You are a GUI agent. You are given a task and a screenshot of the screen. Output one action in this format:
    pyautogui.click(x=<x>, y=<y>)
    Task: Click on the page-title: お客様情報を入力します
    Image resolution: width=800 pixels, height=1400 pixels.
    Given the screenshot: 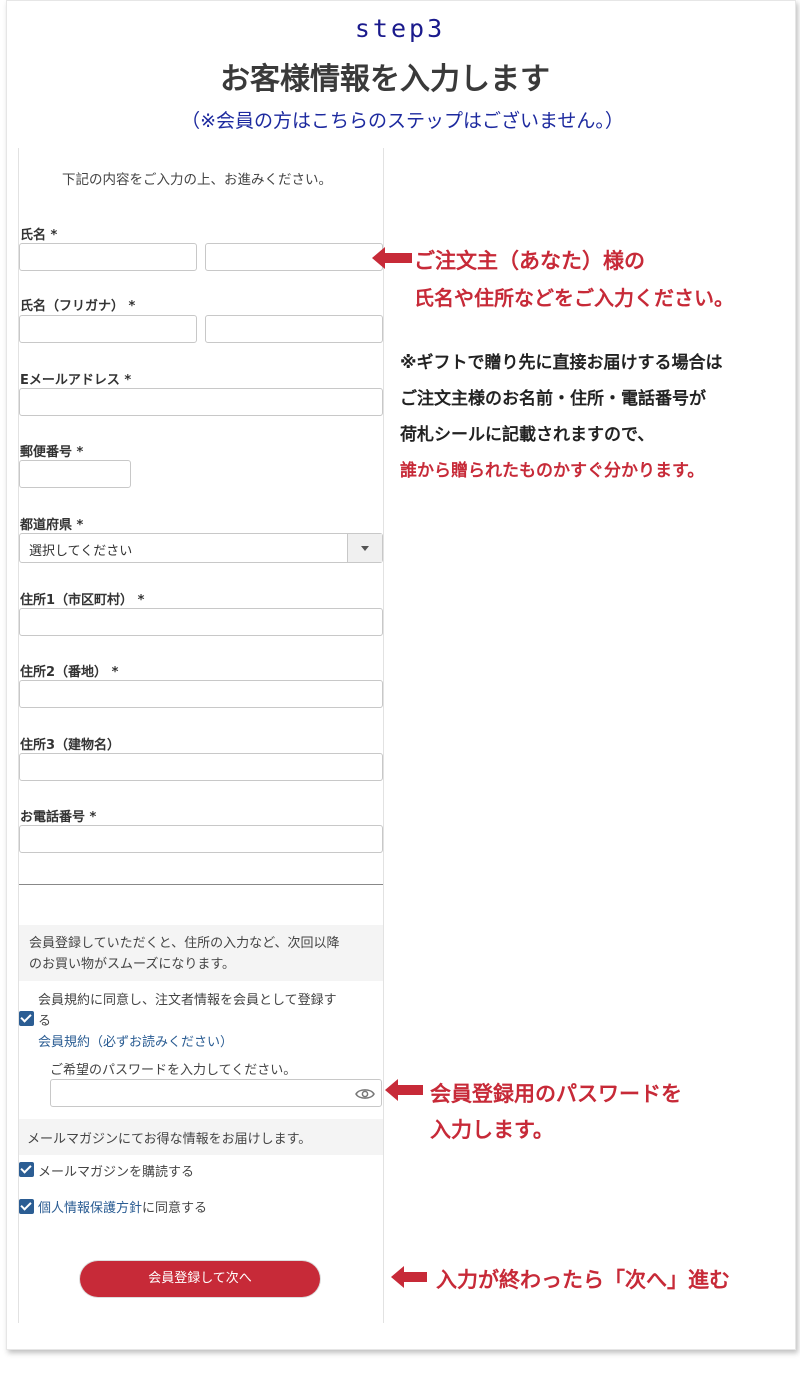 What is the action you would take?
    pyautogui.click(x=385, y=79)
    